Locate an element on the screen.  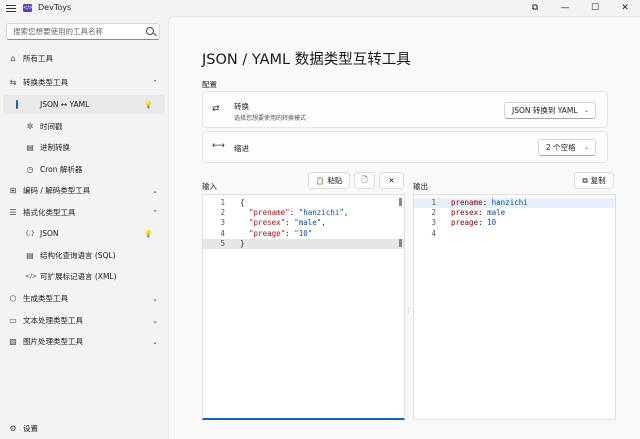
line-number: 1 is located at coordinates (433, 202).